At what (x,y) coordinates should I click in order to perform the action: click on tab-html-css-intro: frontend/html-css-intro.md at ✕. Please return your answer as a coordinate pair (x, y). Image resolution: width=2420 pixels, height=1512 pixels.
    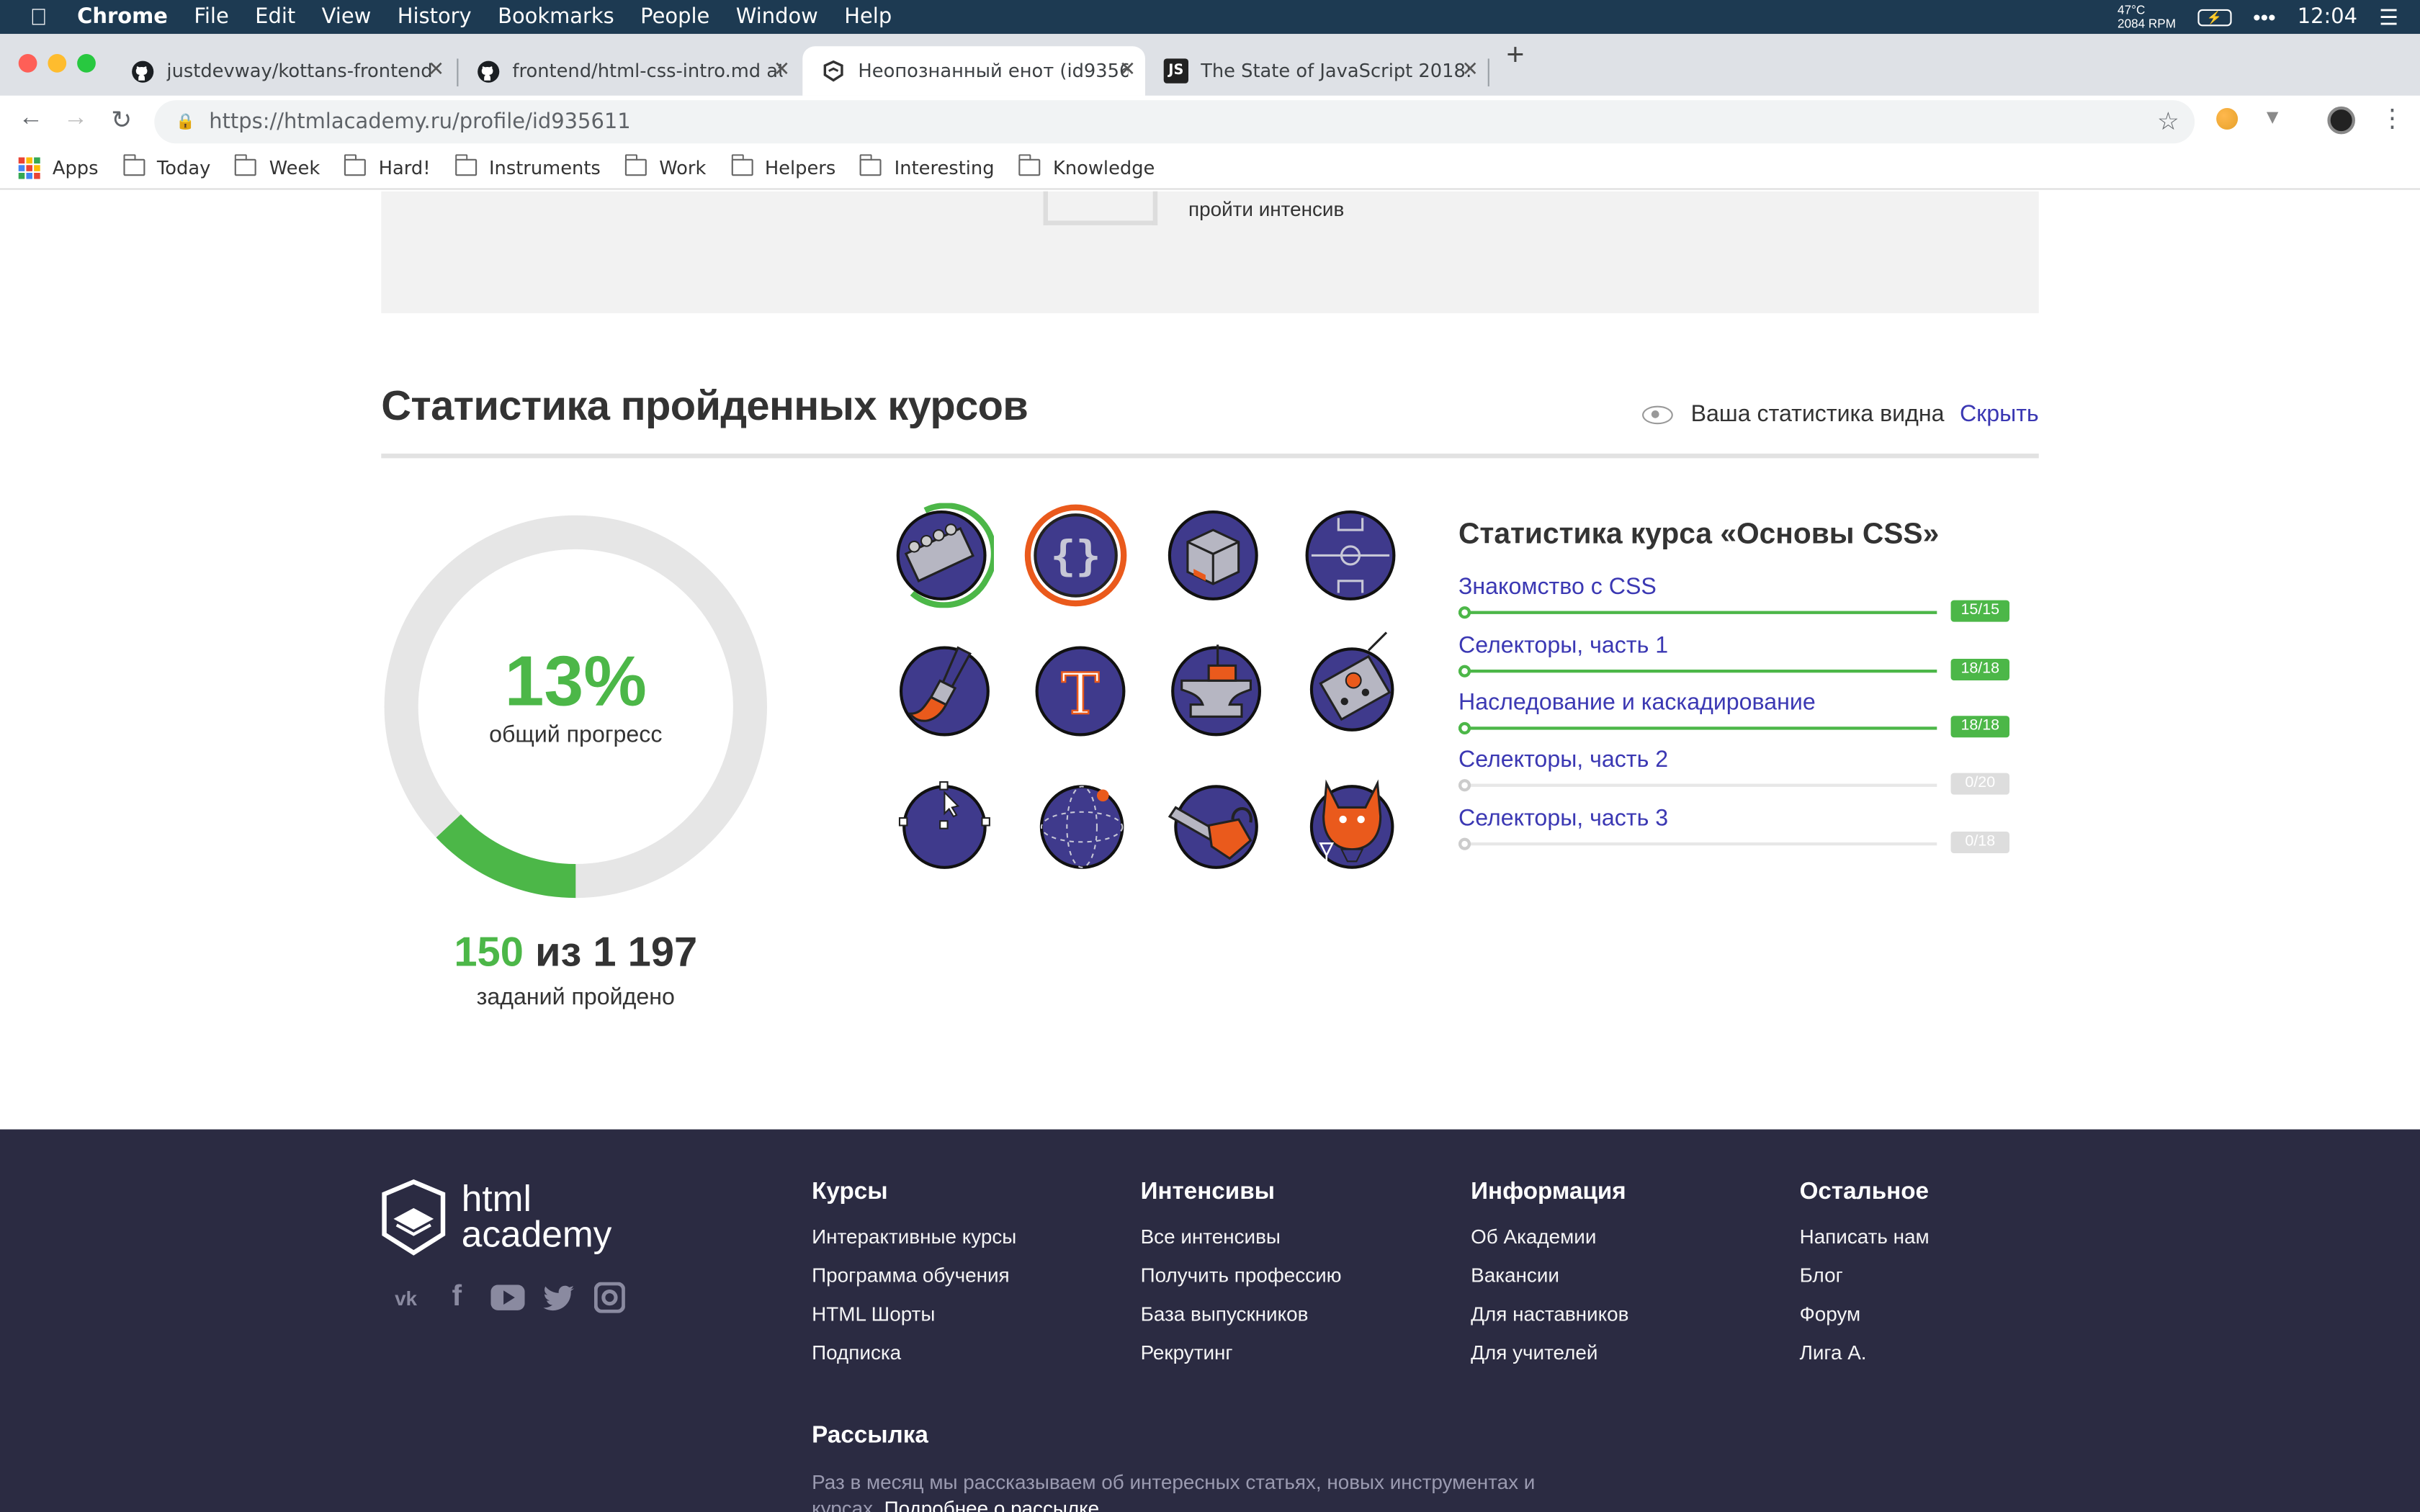
    Looking at the image, I should click on (628, 71).